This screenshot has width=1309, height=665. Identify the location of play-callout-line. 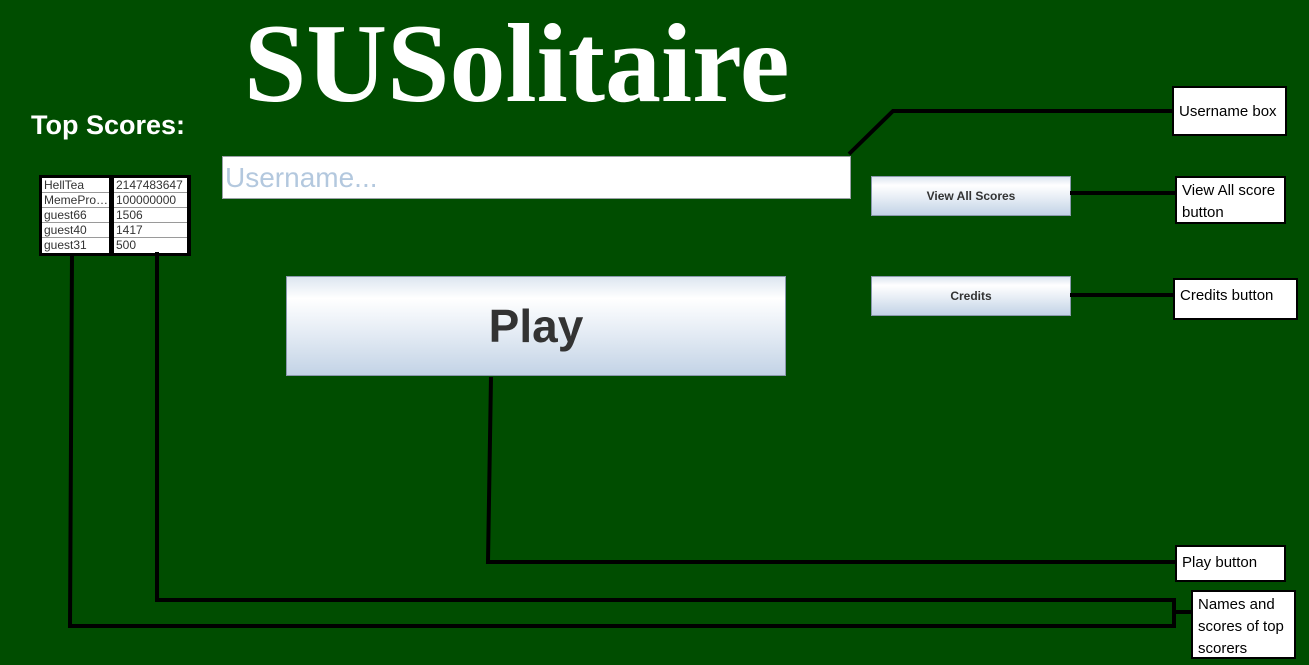
(830, 470).